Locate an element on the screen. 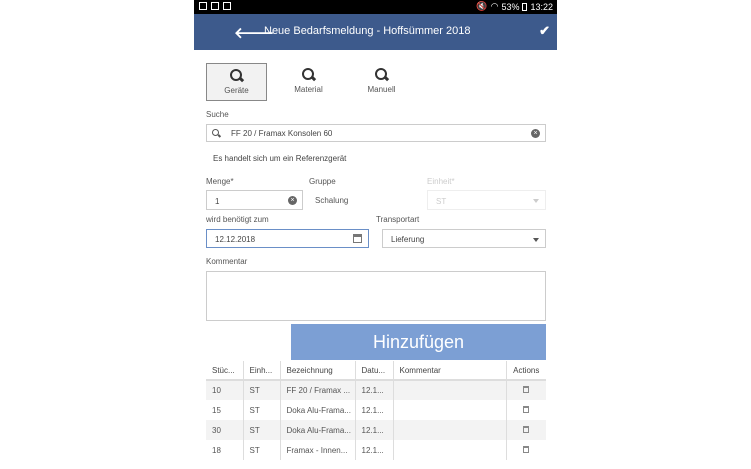 The width and height of the screenshot is (751, 469). date-input: 12.12.2018 is located at coordinates (287, 238).